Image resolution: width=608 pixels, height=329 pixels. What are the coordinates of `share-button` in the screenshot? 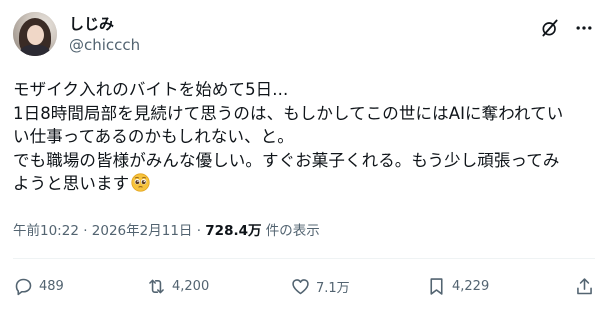 It's located at (584, 286).